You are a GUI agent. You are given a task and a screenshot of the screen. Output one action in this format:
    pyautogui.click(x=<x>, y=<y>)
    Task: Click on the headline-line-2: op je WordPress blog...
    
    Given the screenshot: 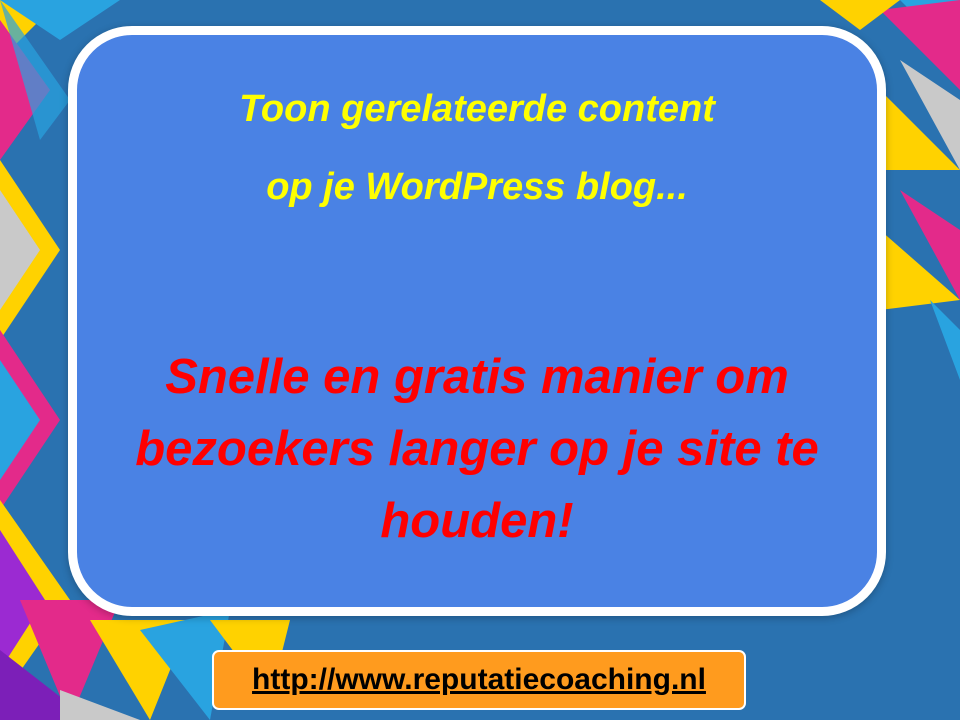 What is the action you would take?
    pyautogui.click(x=477, y=187)
    